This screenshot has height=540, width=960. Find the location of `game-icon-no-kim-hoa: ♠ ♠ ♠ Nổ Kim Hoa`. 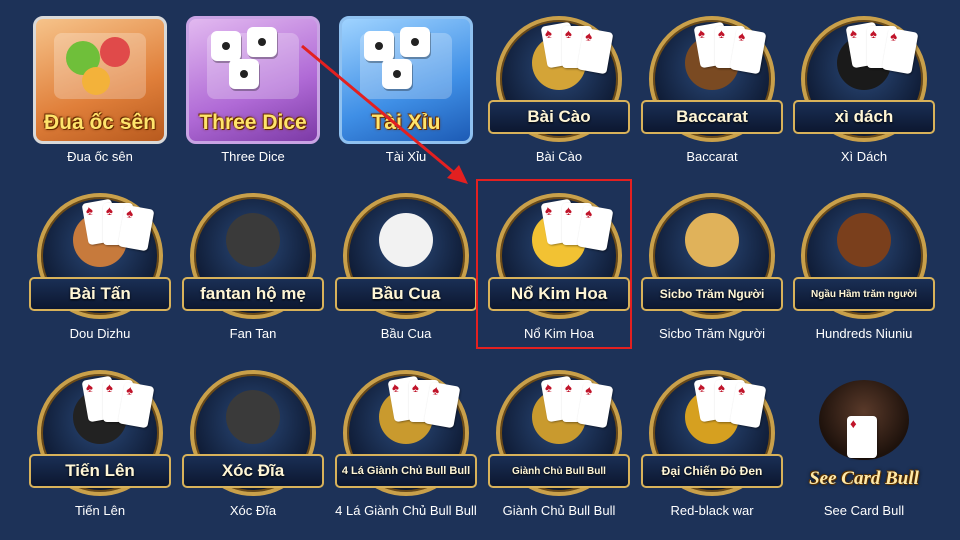

game-icon-no-kim-hoa: ♠ ♠ ♠ Nổ Kim Hoa is located at coordinates (559, 260).